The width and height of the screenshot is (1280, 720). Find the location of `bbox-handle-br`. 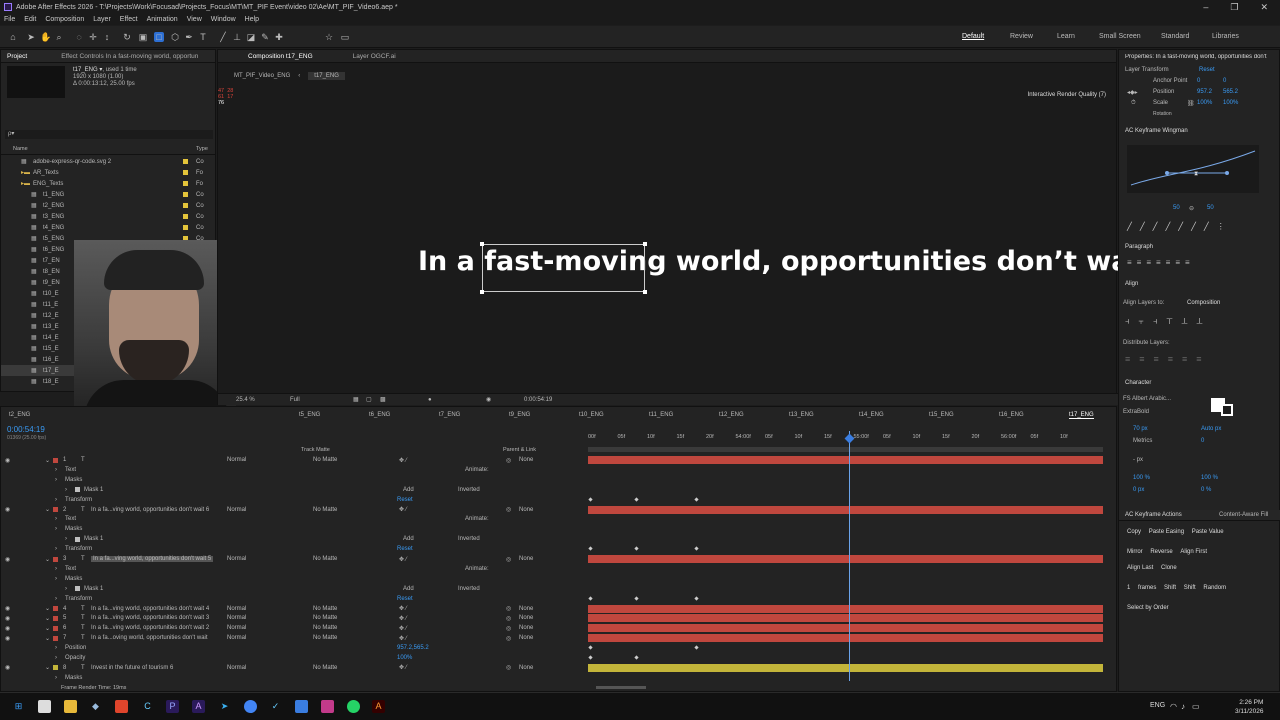

bbox-handle-br is located at coordinates (645, 292).